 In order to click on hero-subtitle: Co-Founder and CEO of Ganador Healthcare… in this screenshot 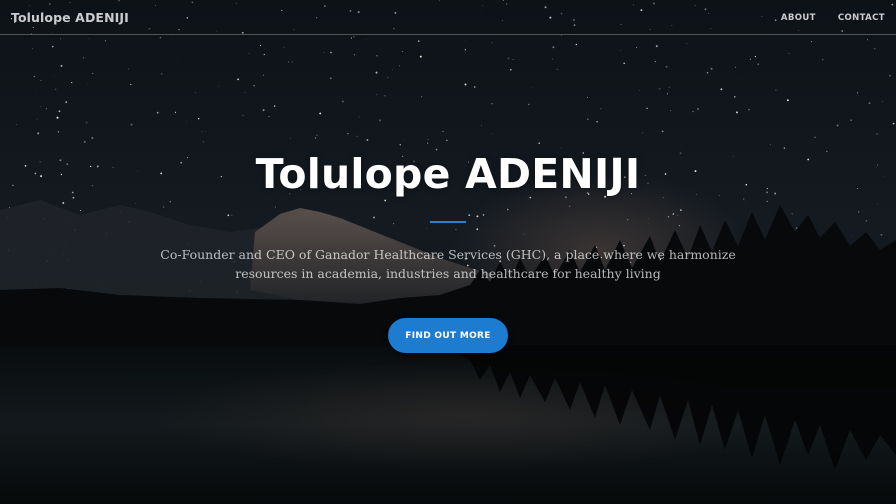, I will do `click(448, 264)`.